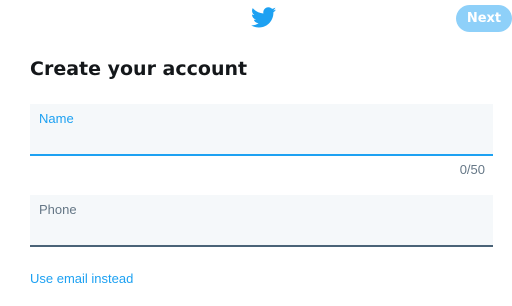 This screenshot has height=306, width=512. Describe the element at coordinates (472, 169) in the screenshot. I see `name-character-counter: 0/50` at that location.